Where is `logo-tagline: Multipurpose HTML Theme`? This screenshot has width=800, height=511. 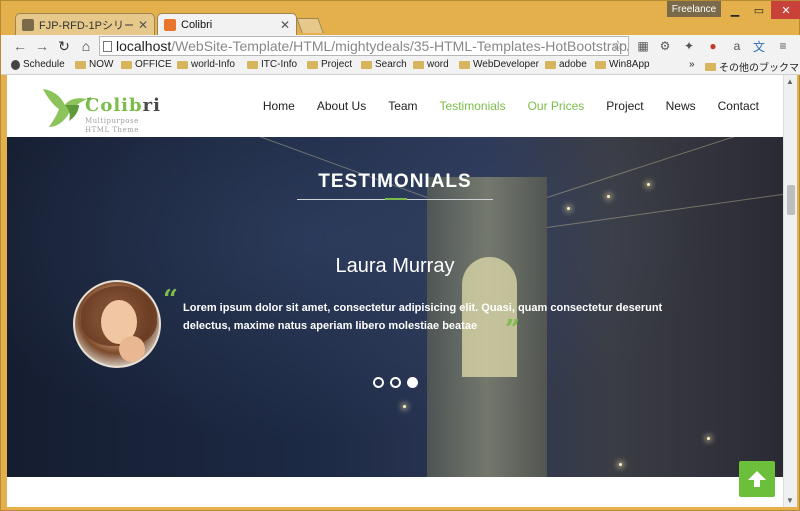
logo-tagline: Multipurpose HTML Theme is located at coordinates (112, 125).